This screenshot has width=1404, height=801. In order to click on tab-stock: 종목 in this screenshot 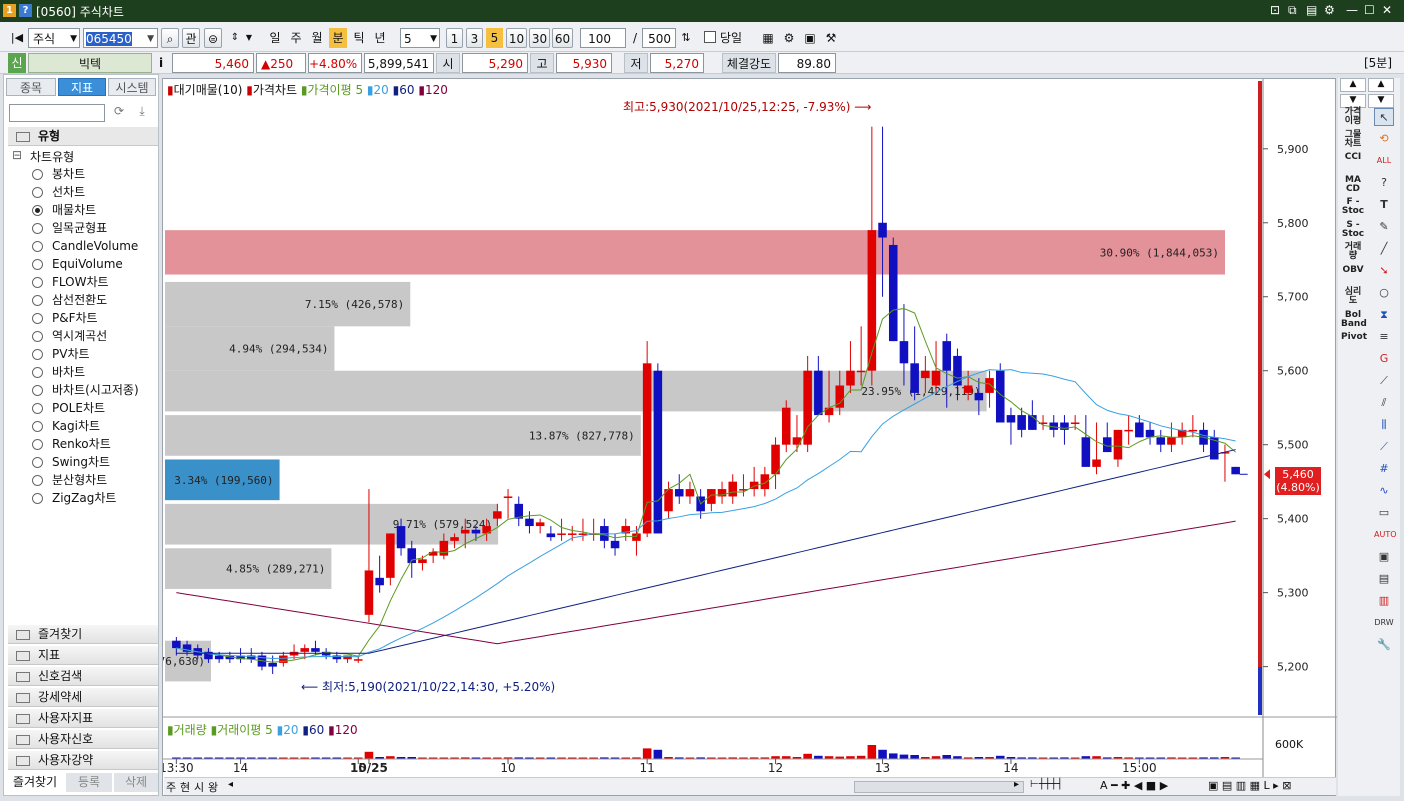, I will do `click(31, 87)`.